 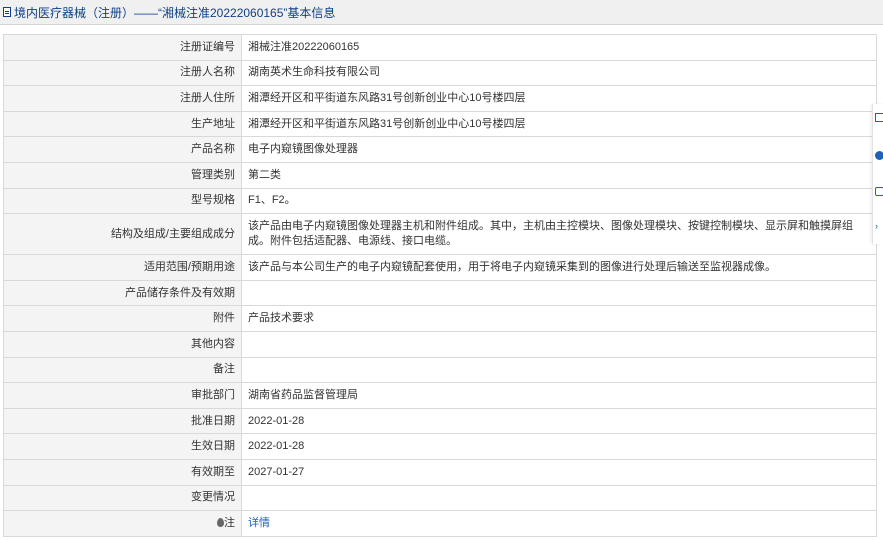 I want to click on row-label: 注册人住所, so click(x=122, y=98).